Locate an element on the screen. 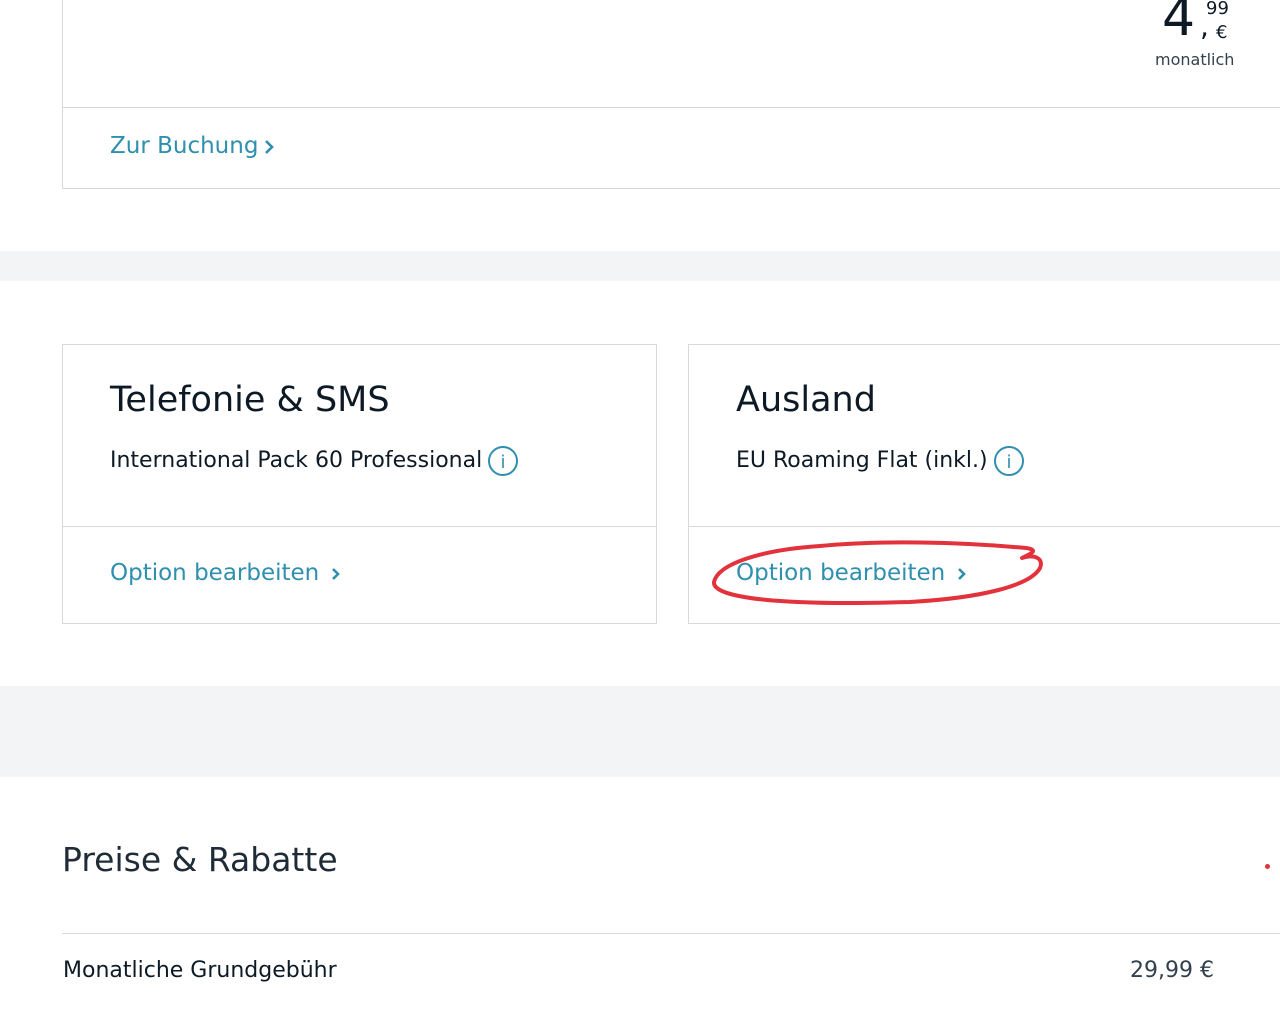 The width and height of the screenshot is (1280, 1010). booking-link-label: Zur Buchung is located at coordinates (184, 146).